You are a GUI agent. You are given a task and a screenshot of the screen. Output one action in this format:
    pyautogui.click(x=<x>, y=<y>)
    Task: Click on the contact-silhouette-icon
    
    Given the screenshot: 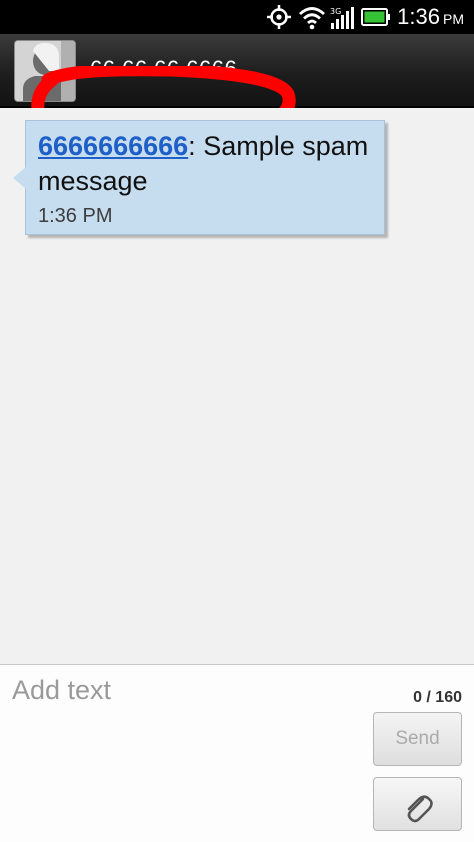 What is the action you would take?
    pyautogui.click(x=45, y=71)
    